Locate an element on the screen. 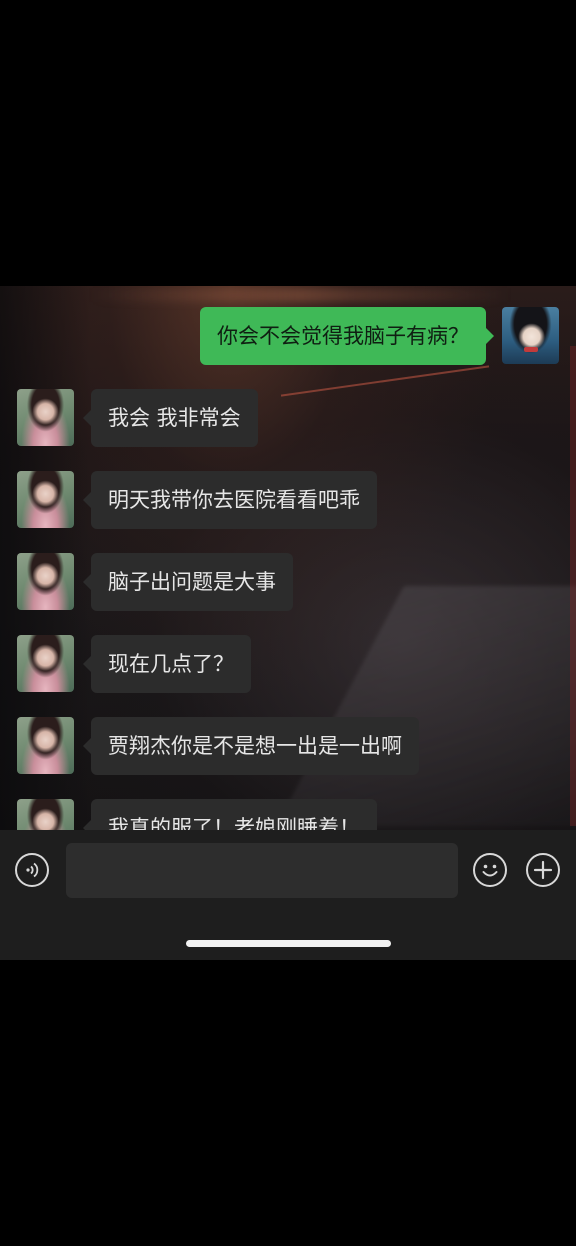  message-text: 明天我带你去医院看看吧乖 is located at coordinates (234, 500).